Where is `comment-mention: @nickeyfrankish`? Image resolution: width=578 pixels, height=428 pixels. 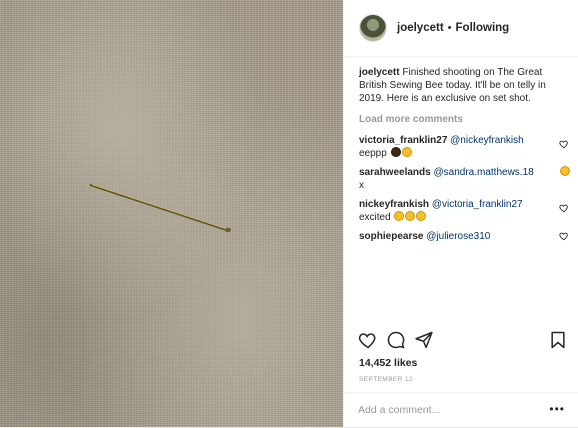 comment-mention: @nickeyfrankish is located at coordinates (487, 140).